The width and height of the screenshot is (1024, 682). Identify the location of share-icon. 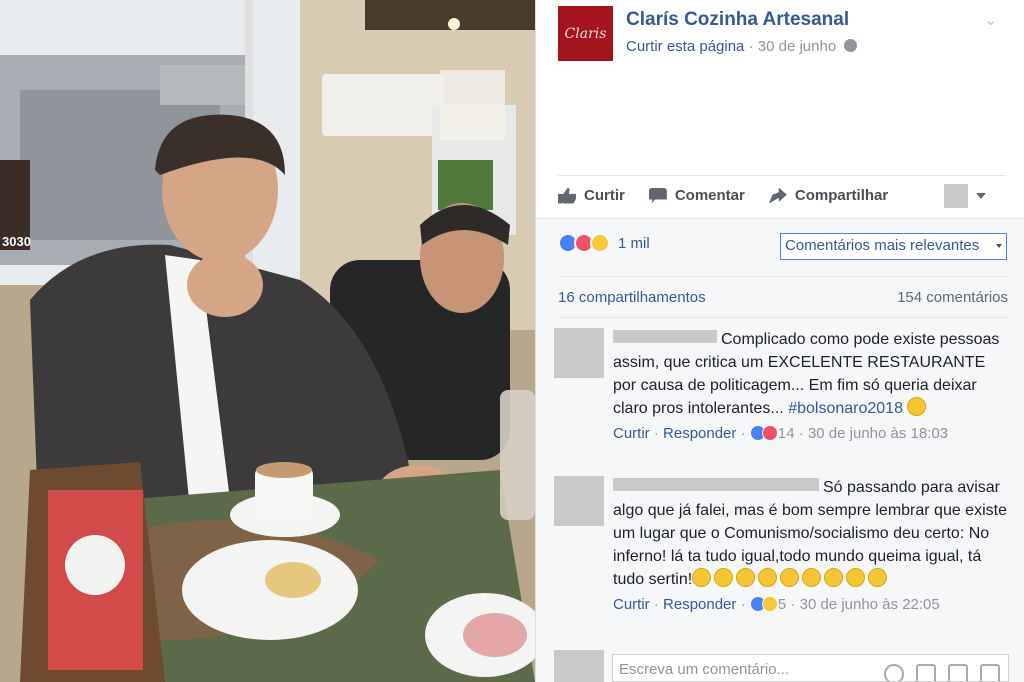
(777, 195).